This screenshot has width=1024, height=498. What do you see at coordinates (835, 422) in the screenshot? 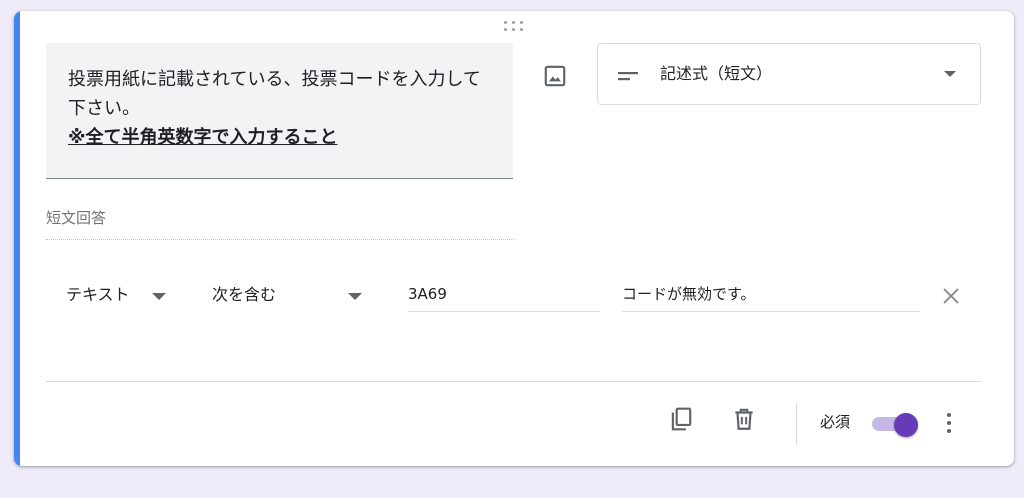
I see `required-label: 必須` at bounding box center [835, 422].